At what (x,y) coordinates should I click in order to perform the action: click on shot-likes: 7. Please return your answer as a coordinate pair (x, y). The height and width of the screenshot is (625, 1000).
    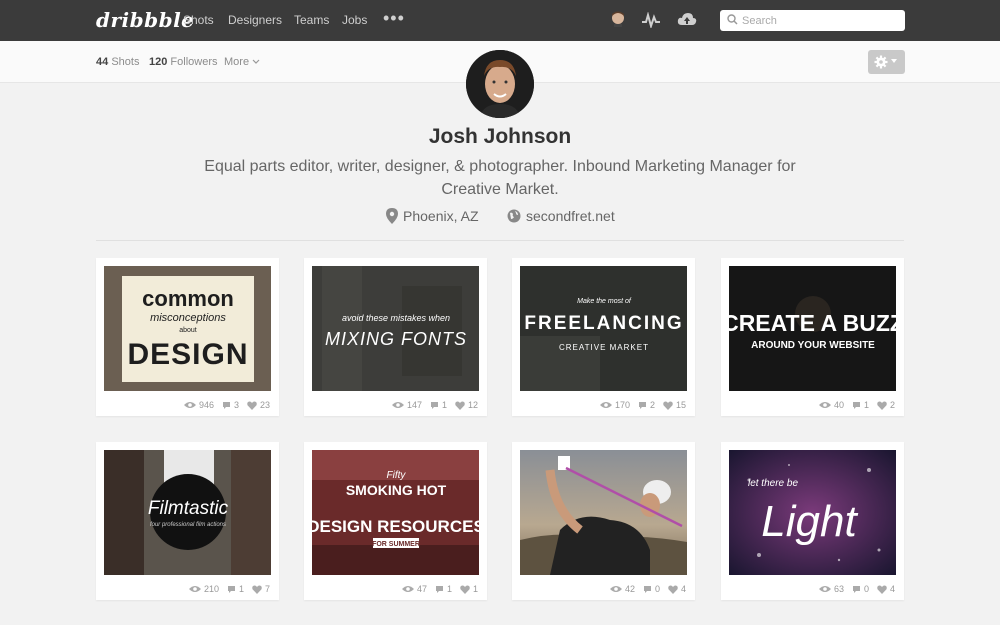
    Looking at the image, I should click on (261, 589).